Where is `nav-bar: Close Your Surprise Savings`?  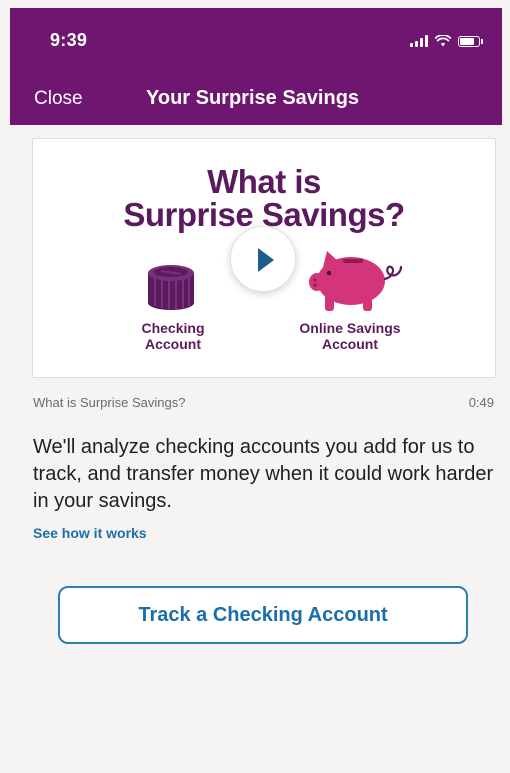
nav-bar: Close Your Surprise Savings is located at coordinates (256, 102).